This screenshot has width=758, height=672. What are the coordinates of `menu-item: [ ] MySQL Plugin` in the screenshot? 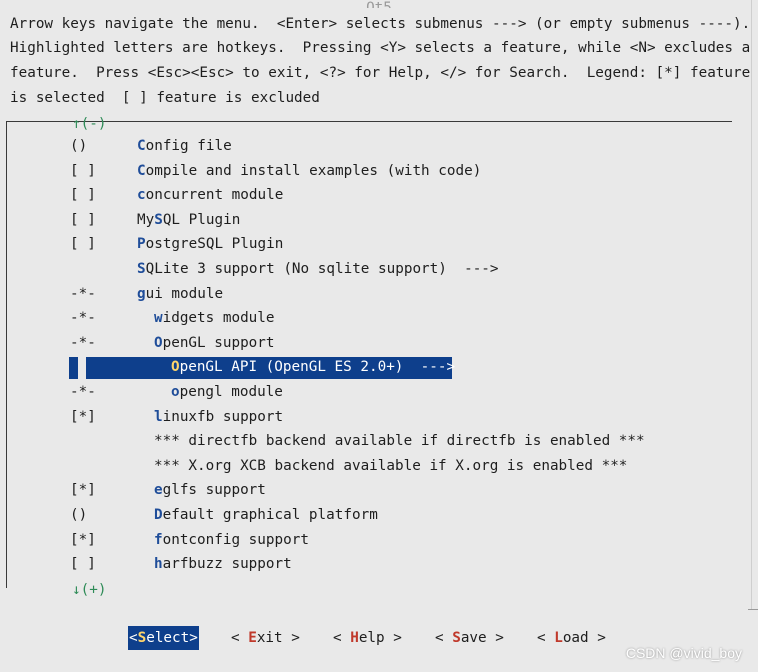 It's located at (379, 220).